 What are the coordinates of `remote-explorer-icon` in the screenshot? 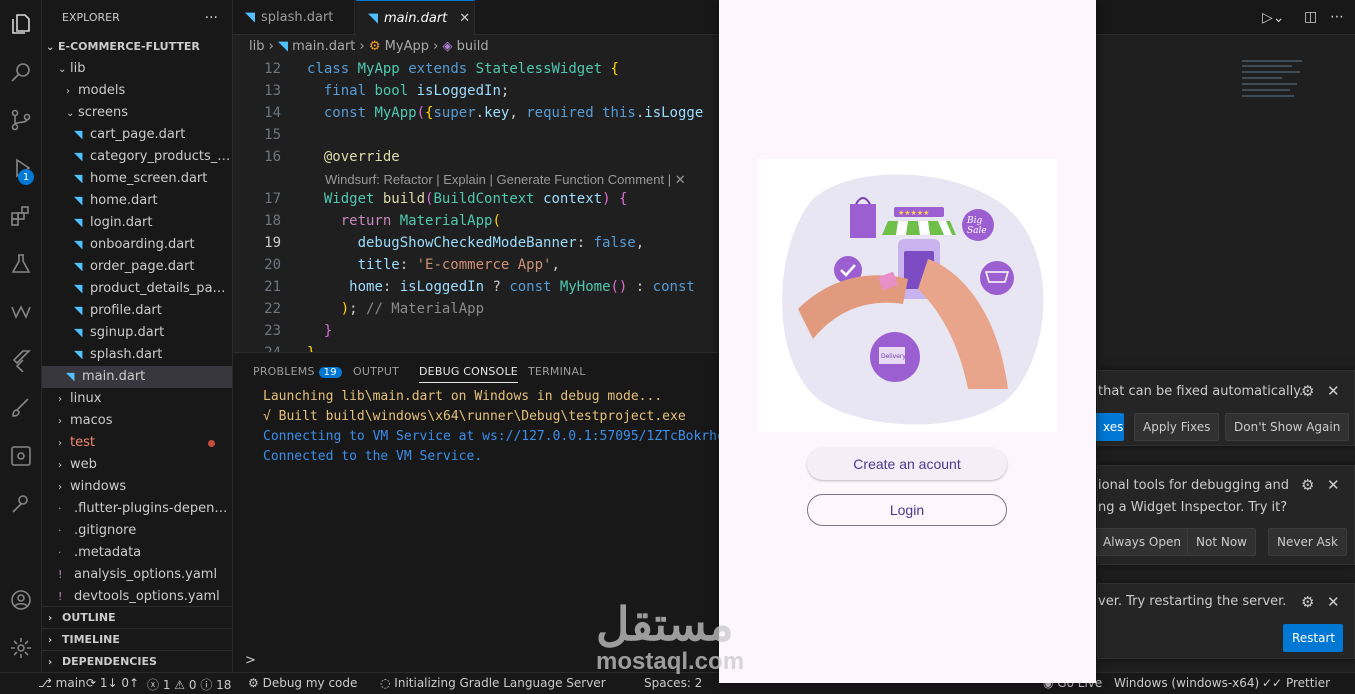 It's located at (21, 456).